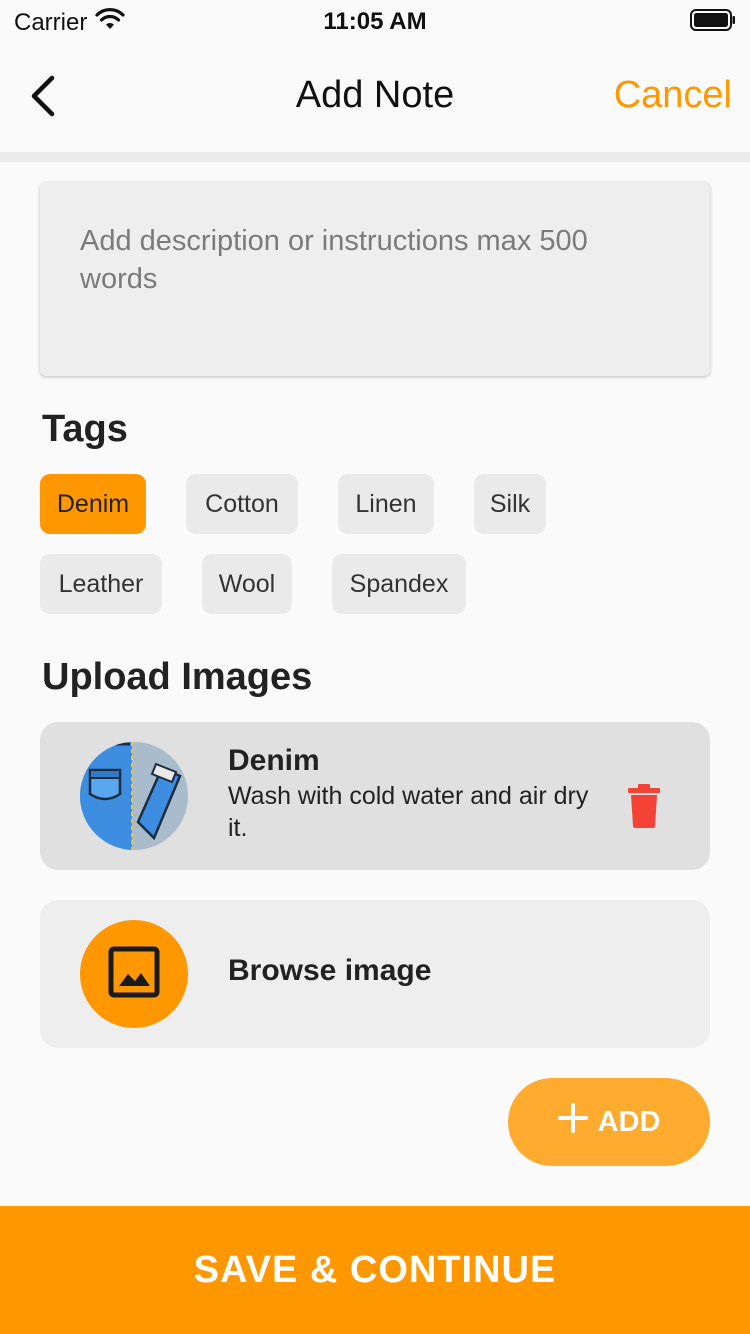  Describe the element at coordinates (101, 584) in the screenshot. I see `tag-leather: Leather` at that location.